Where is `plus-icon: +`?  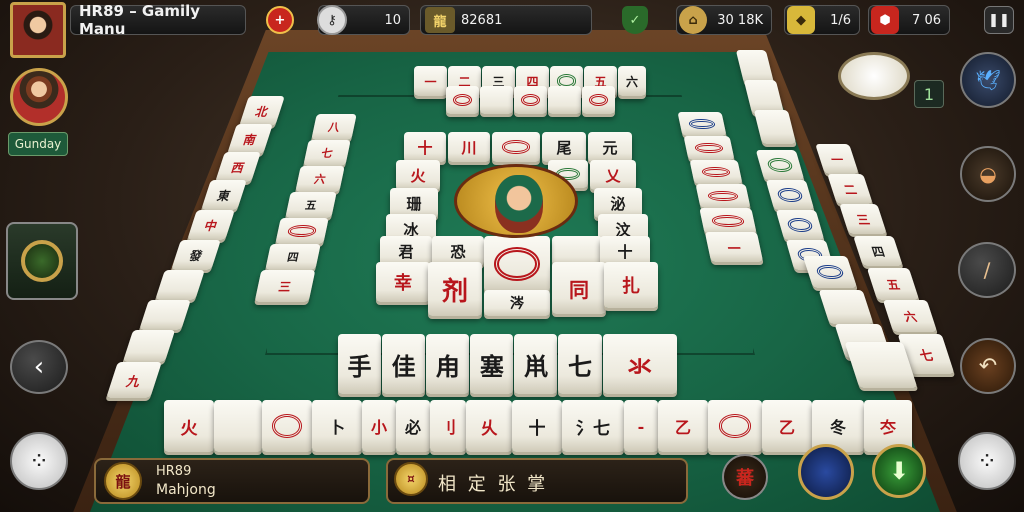 plus-icon: + is located at coordinates (280, 20).